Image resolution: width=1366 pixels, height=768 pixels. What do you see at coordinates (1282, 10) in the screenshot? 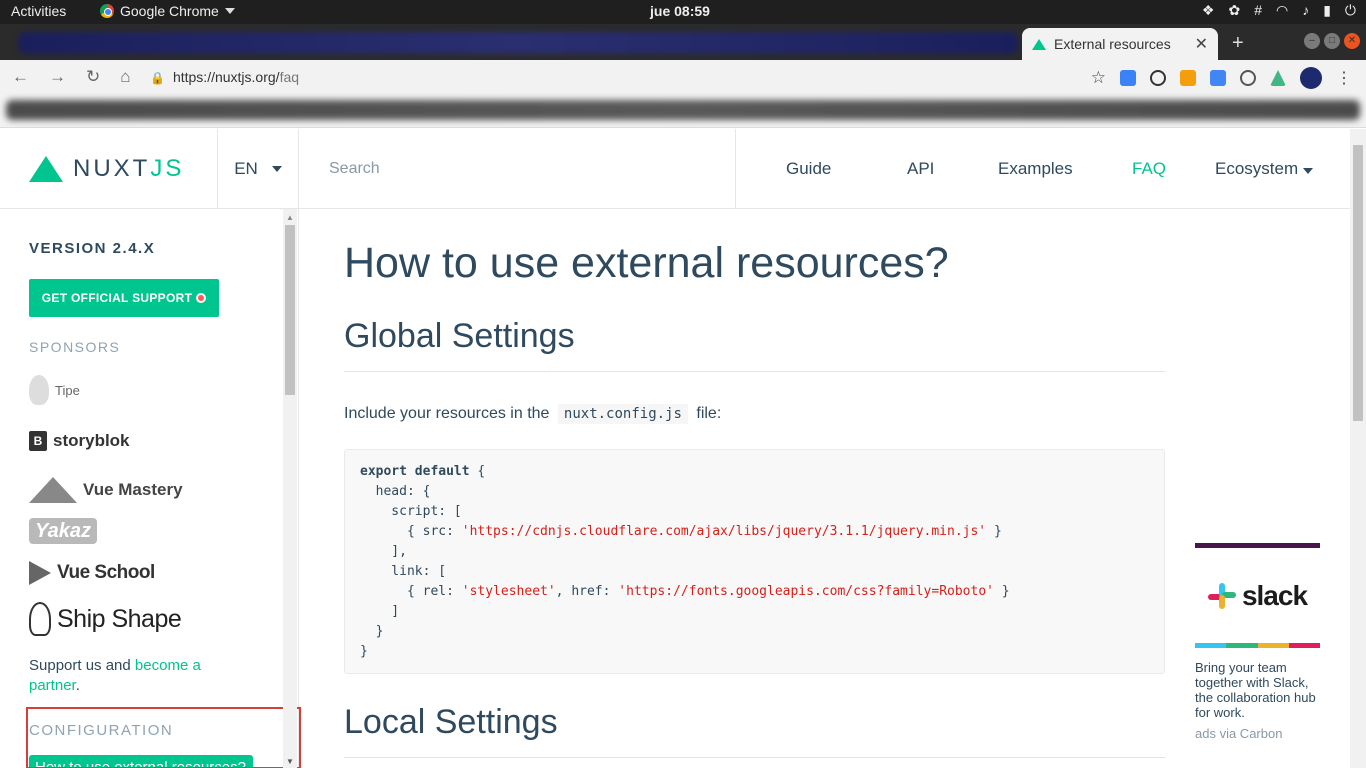
I see `wifi-icon: ◠` at bounding box center [1282, 10].